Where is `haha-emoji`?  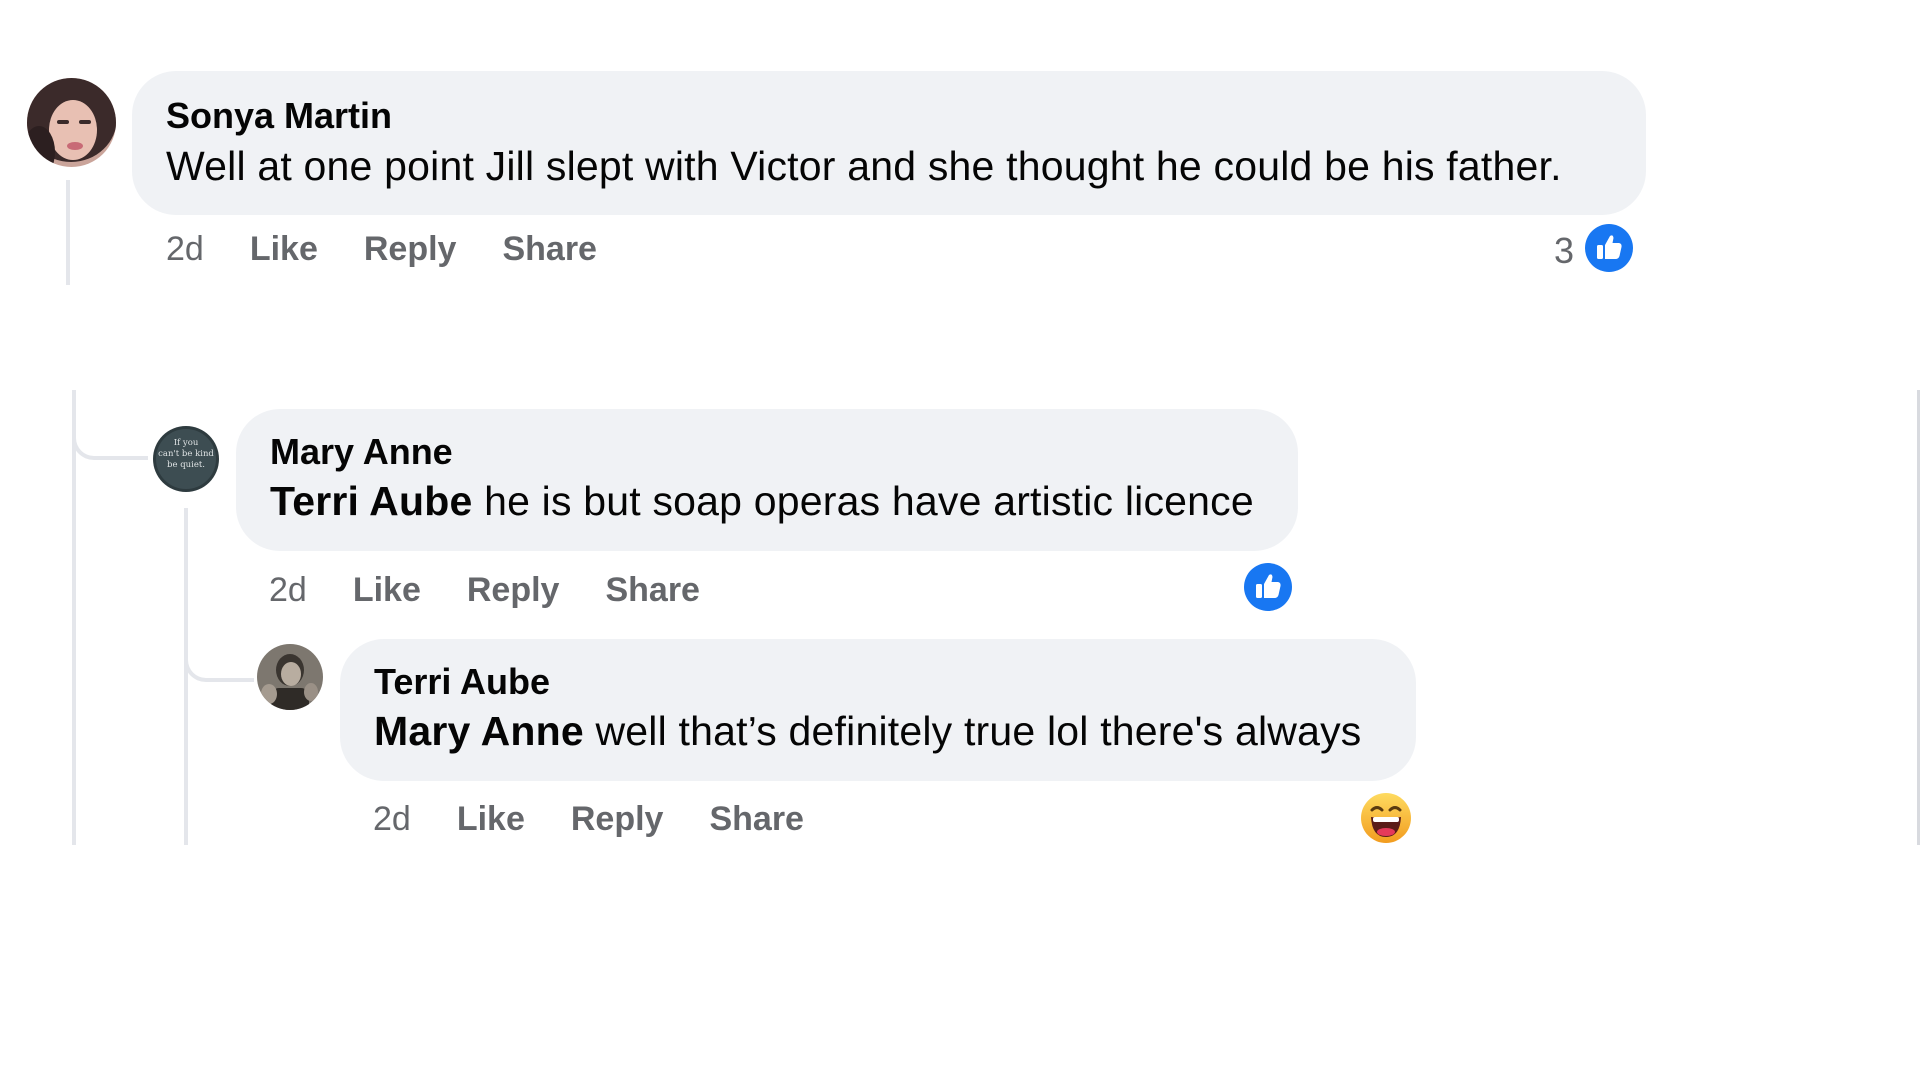 haha-emoji is located at coordinates (1386, 818).